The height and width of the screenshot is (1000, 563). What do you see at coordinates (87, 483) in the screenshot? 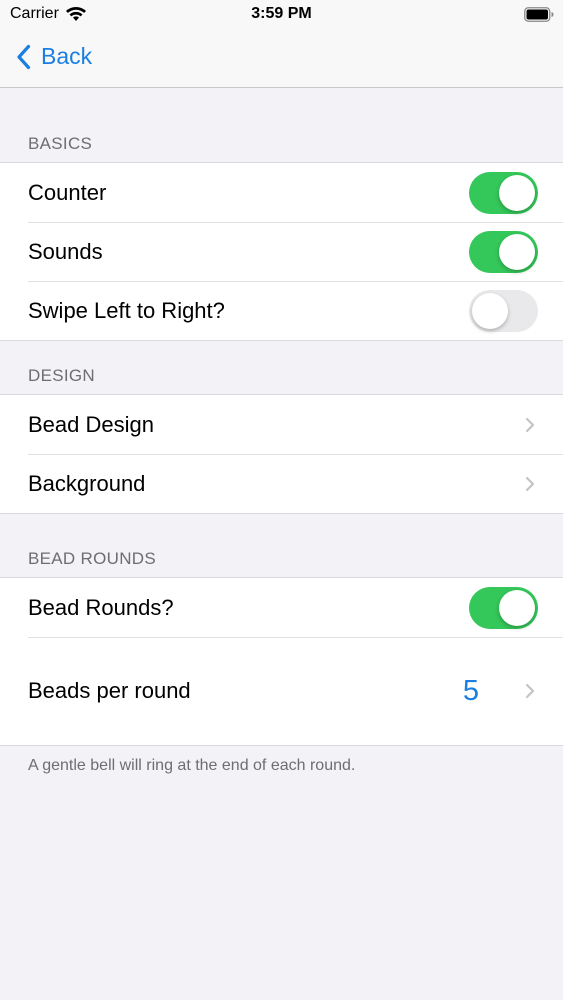
I see `background-label: Background` at bounding box center [87, 483].